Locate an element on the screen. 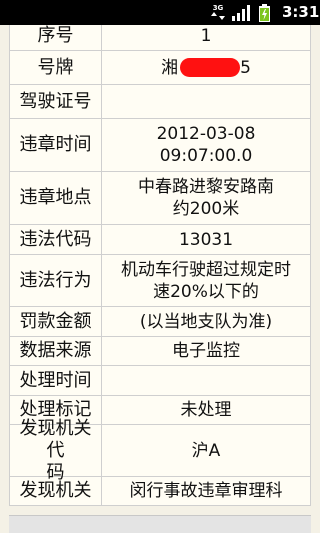 Image resolution: width=320 pixels, height=533 pixels. table-row: 号牌 湘5 is located at coordinates (160, 68).